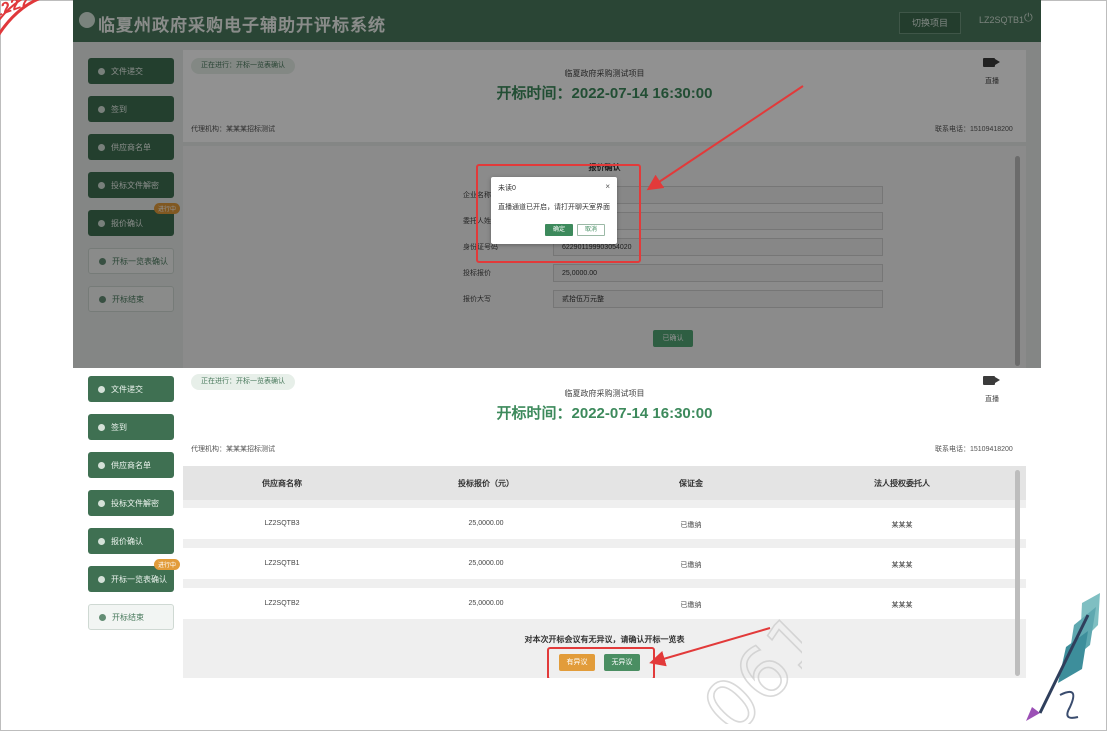 This screenshot has height=733, width=1110. What do you see at coordinates (974, 449) in the screenshot?
I see `phone-text: 联系电话：15109418200` at bounding box center [974, 449].